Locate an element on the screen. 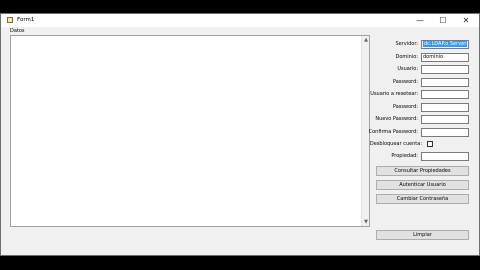 Image resolution: width=480 pixels, height=270 pixels. password-label: Password: is located at coordinates (405, 82).